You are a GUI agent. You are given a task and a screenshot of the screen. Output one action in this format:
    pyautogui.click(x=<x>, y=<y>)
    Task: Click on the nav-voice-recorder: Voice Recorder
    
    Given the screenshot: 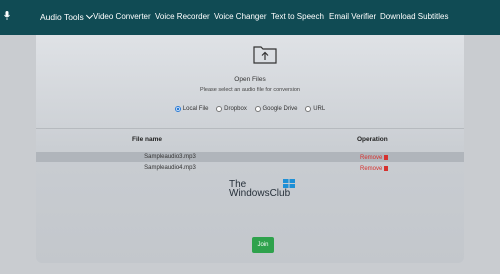 What is the action you would take?
    pyautogui.click(x=182, y=17)
    